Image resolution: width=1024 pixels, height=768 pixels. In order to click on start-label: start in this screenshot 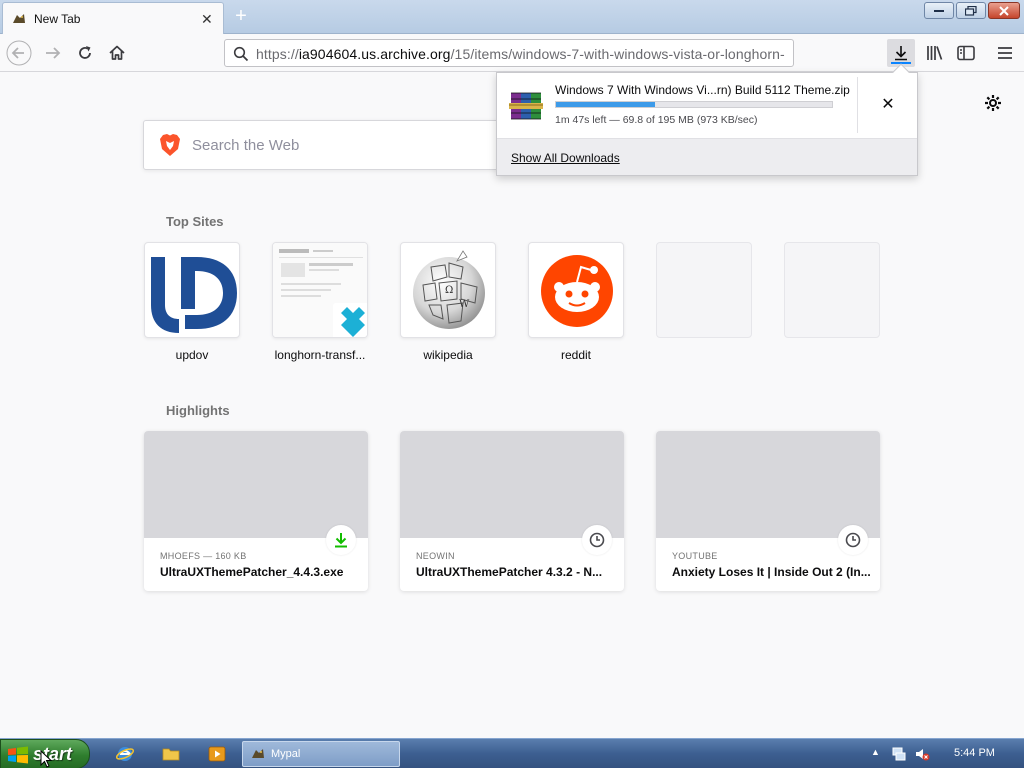, I will do `click(53, 754)`.